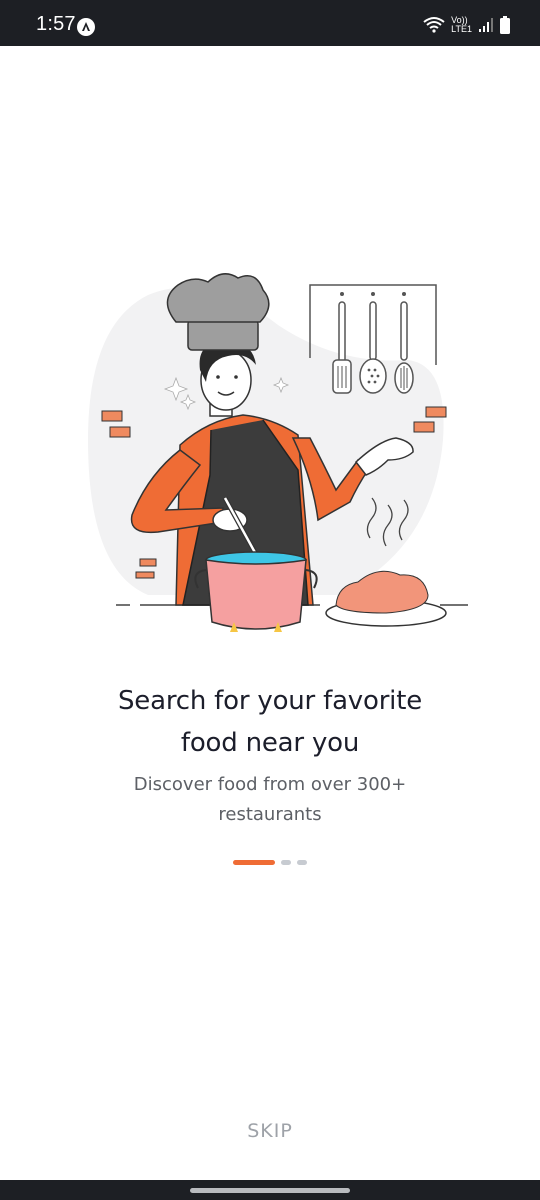  Describe the element at coordinates (505, 25) in the screenshot. I see `battery-icon` at that location.